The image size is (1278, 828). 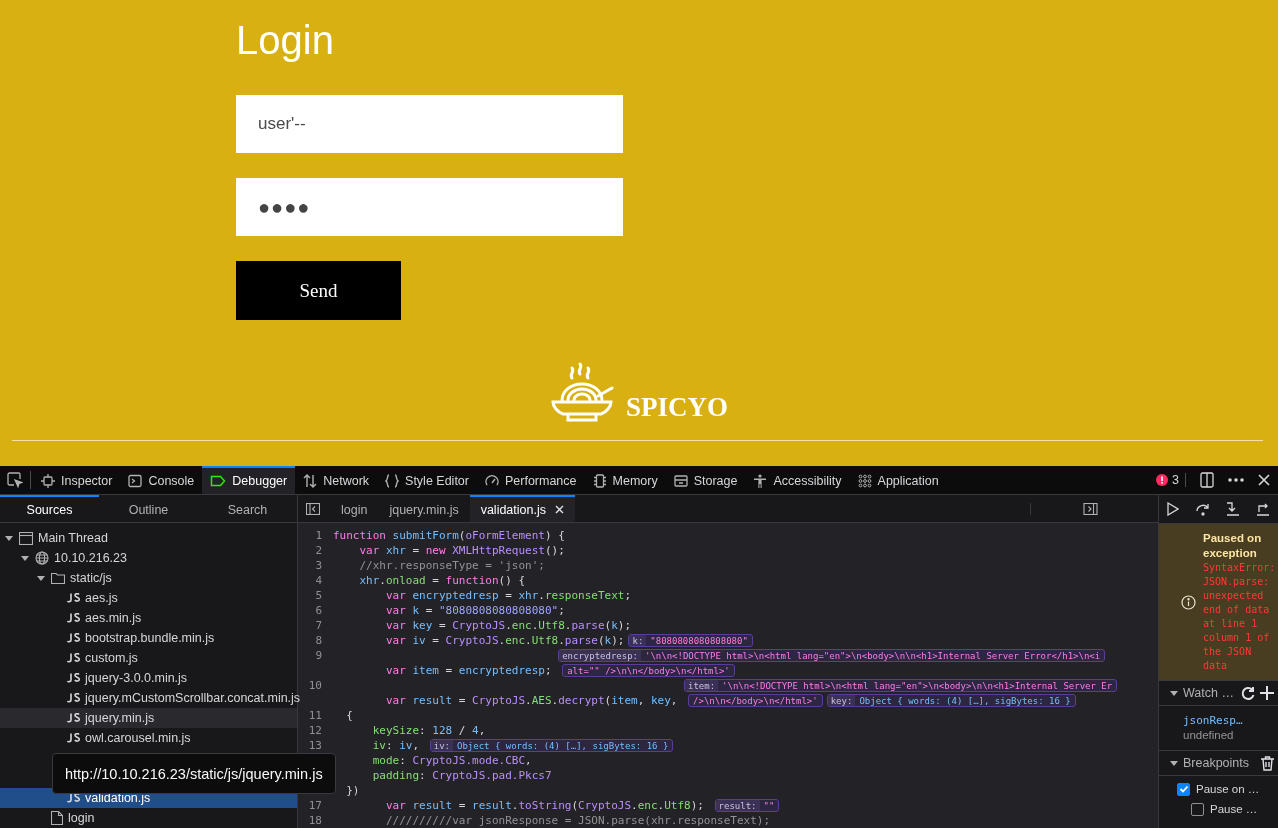 What do you see at coordinates (148, 678) in the screenshot?
I see `tree-item: jquery-3.0.0.min.js` at bounding box center [148, 678].